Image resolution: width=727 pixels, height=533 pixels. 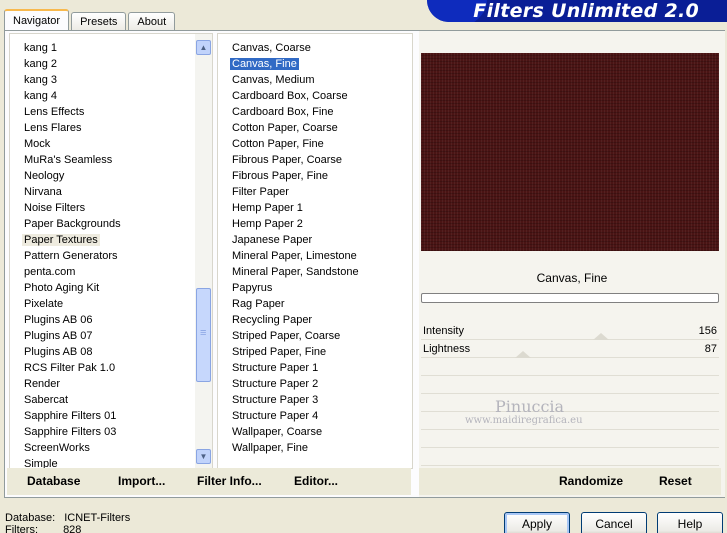 I want to click on list-item-label: Lens Flares, so click(x=53, y=128).